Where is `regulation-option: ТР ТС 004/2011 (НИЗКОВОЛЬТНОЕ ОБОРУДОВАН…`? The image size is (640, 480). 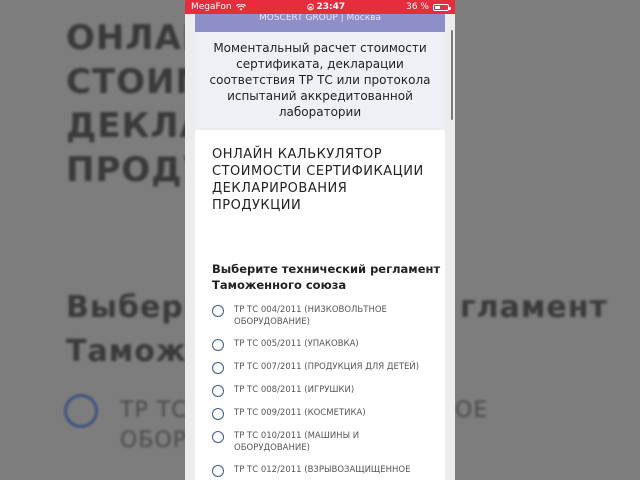
regulation-option: ТР ТС 004/2011 (НИЗКОВОЛЬТНОЕ ОБОРУДОВАН… is located at coordinates (324, 316).